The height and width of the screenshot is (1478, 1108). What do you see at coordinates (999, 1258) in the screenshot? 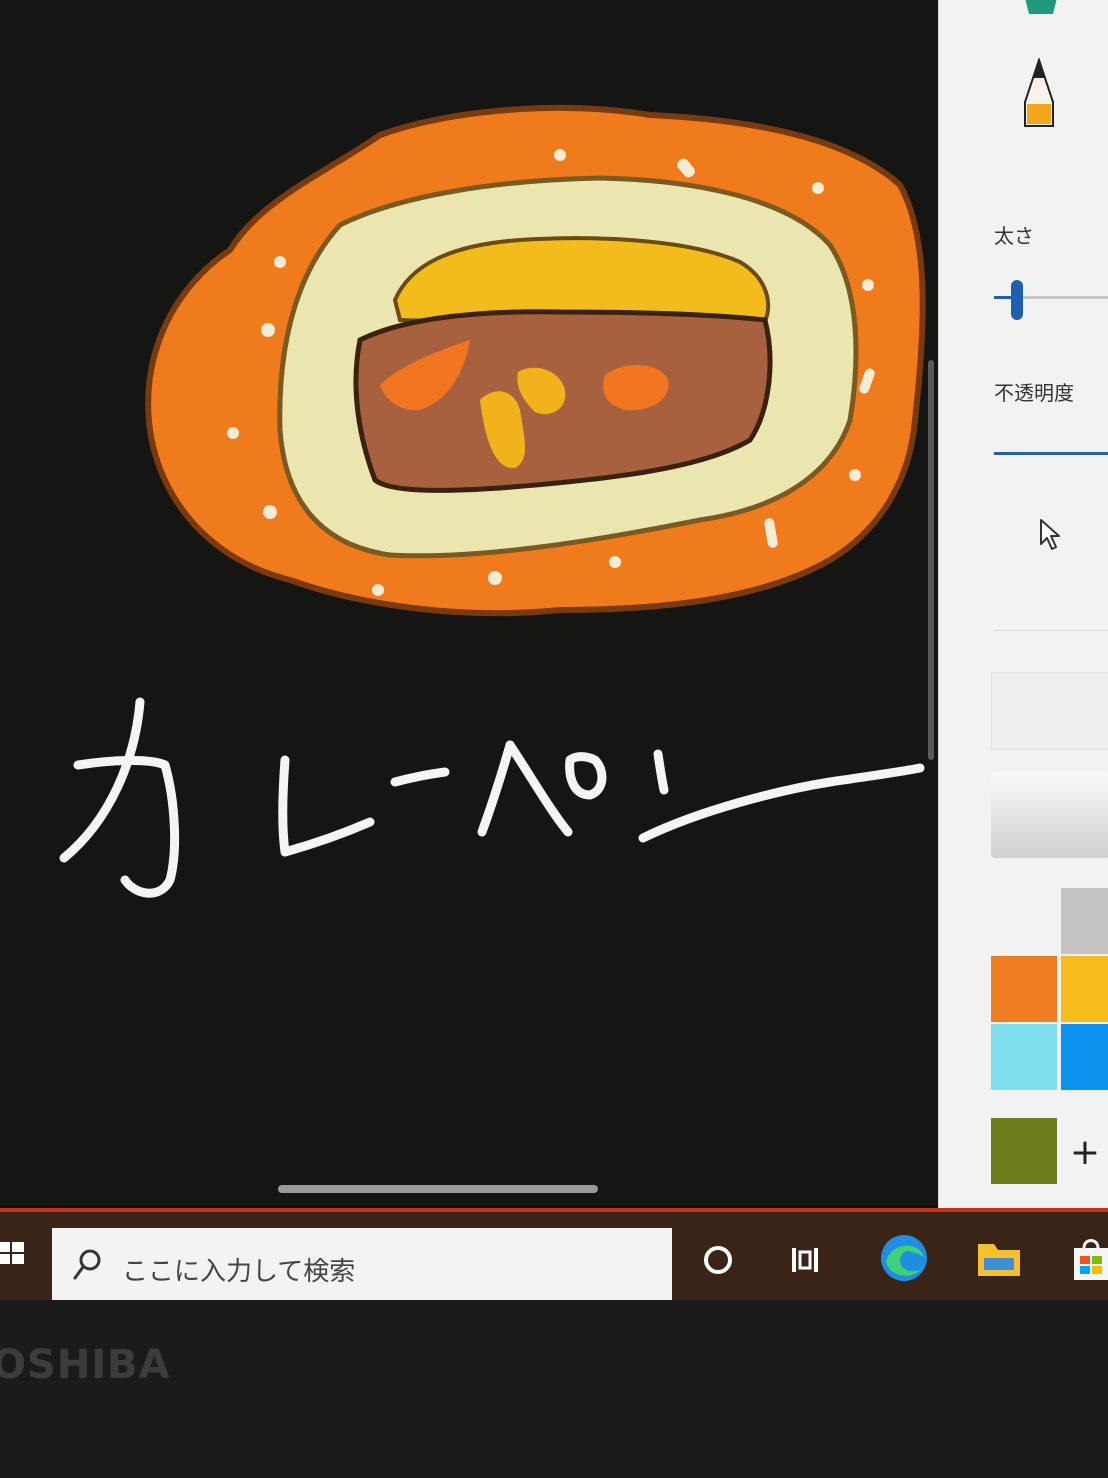
I see `file-explorer-icon` at bounding box center [999, 1258].